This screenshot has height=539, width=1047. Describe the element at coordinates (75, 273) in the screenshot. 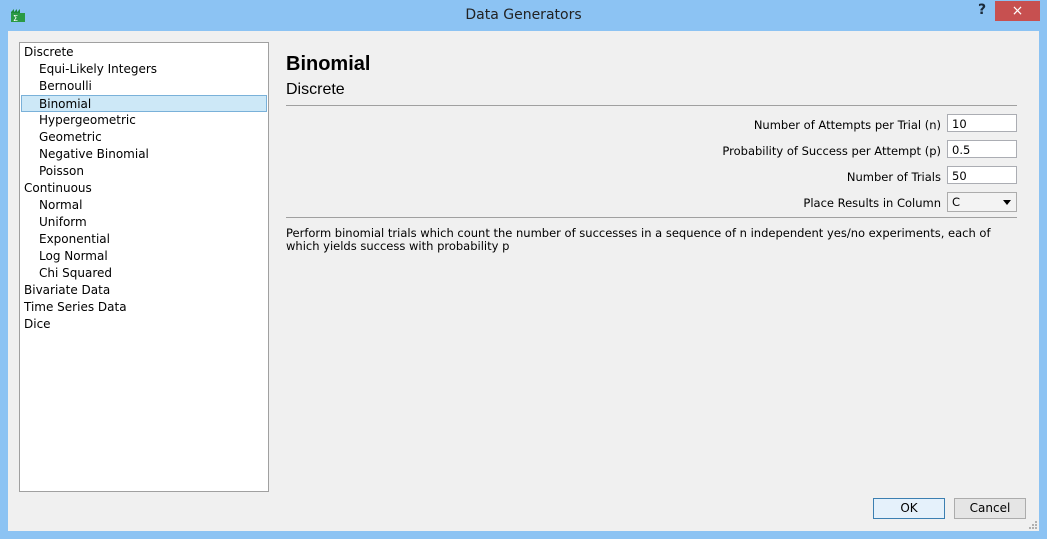

I see `tree-item-chi-squared: Chi Squared` at that location.